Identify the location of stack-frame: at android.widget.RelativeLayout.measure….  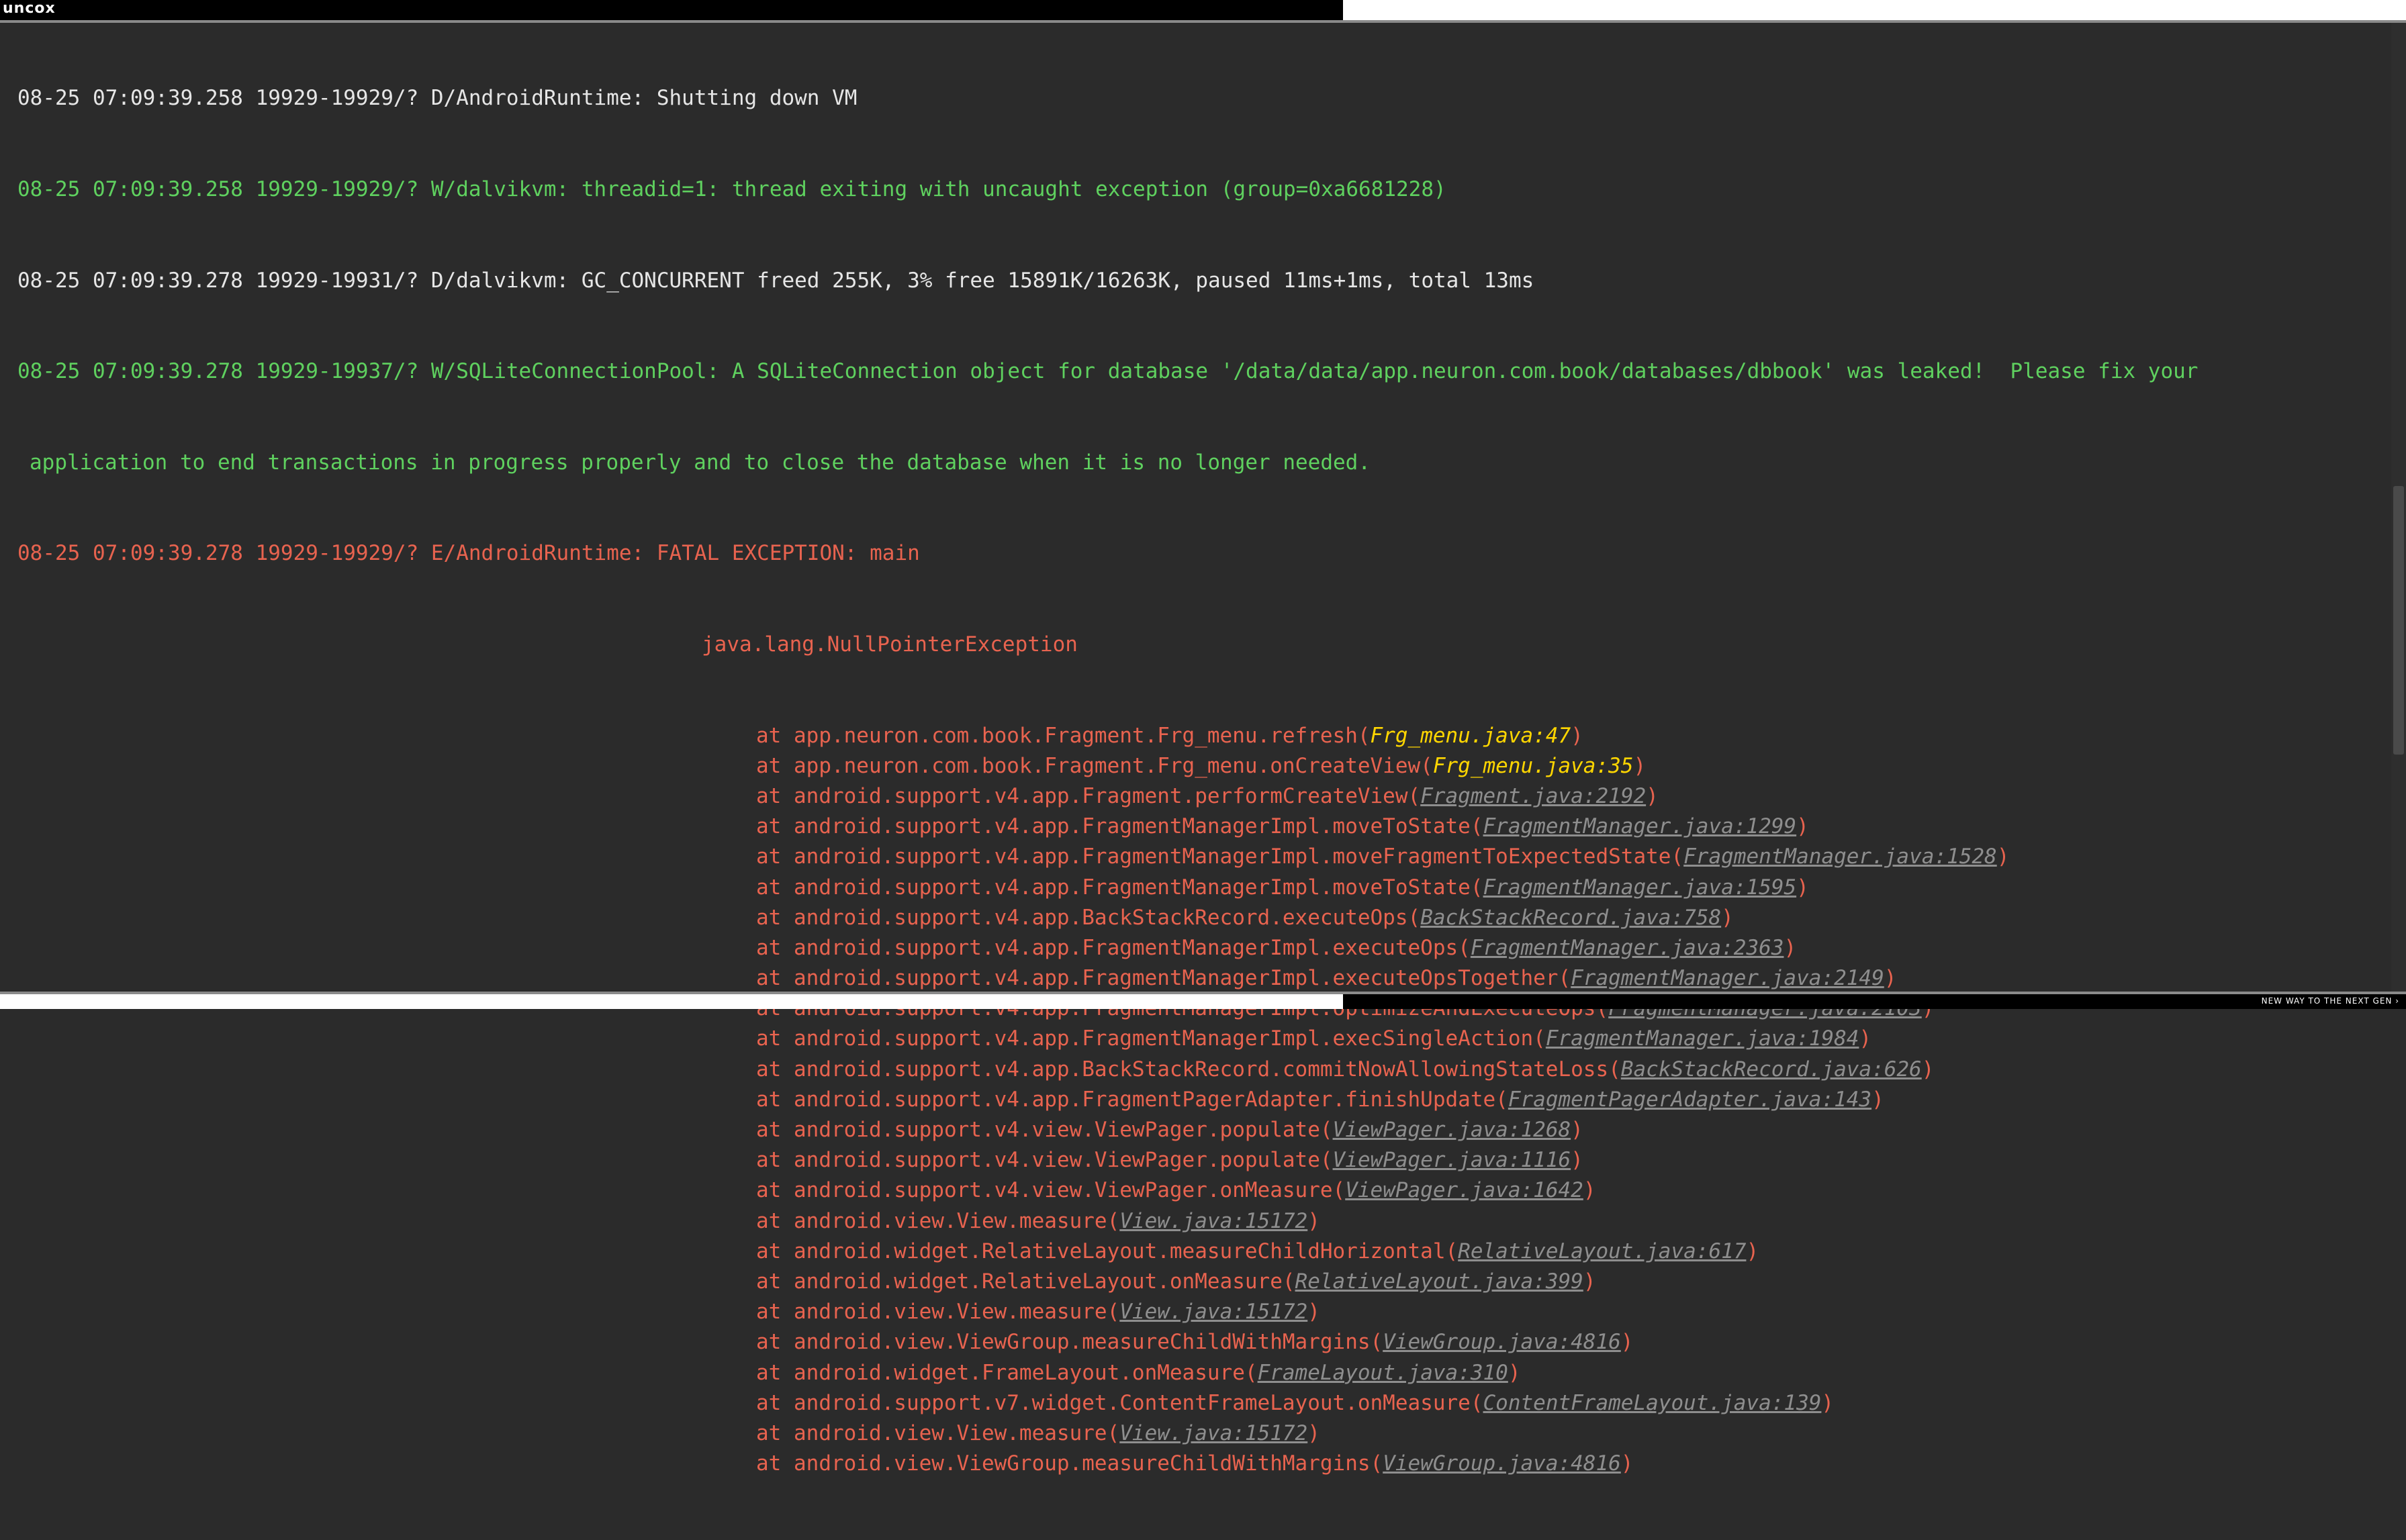
(1108, 1252).